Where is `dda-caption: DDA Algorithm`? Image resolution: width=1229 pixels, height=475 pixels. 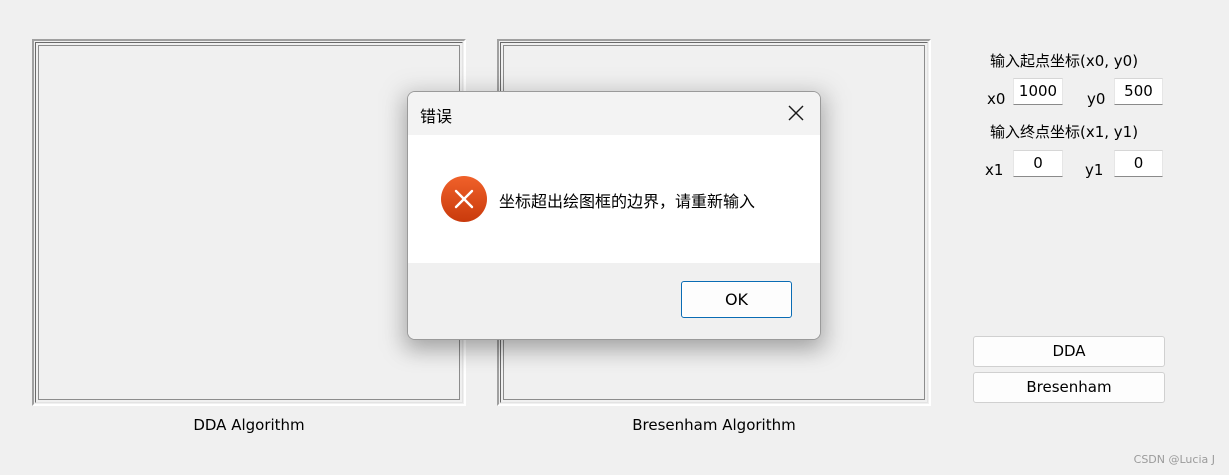 dda-caption: DDA Algorithm is located at coordinates (249, 425).